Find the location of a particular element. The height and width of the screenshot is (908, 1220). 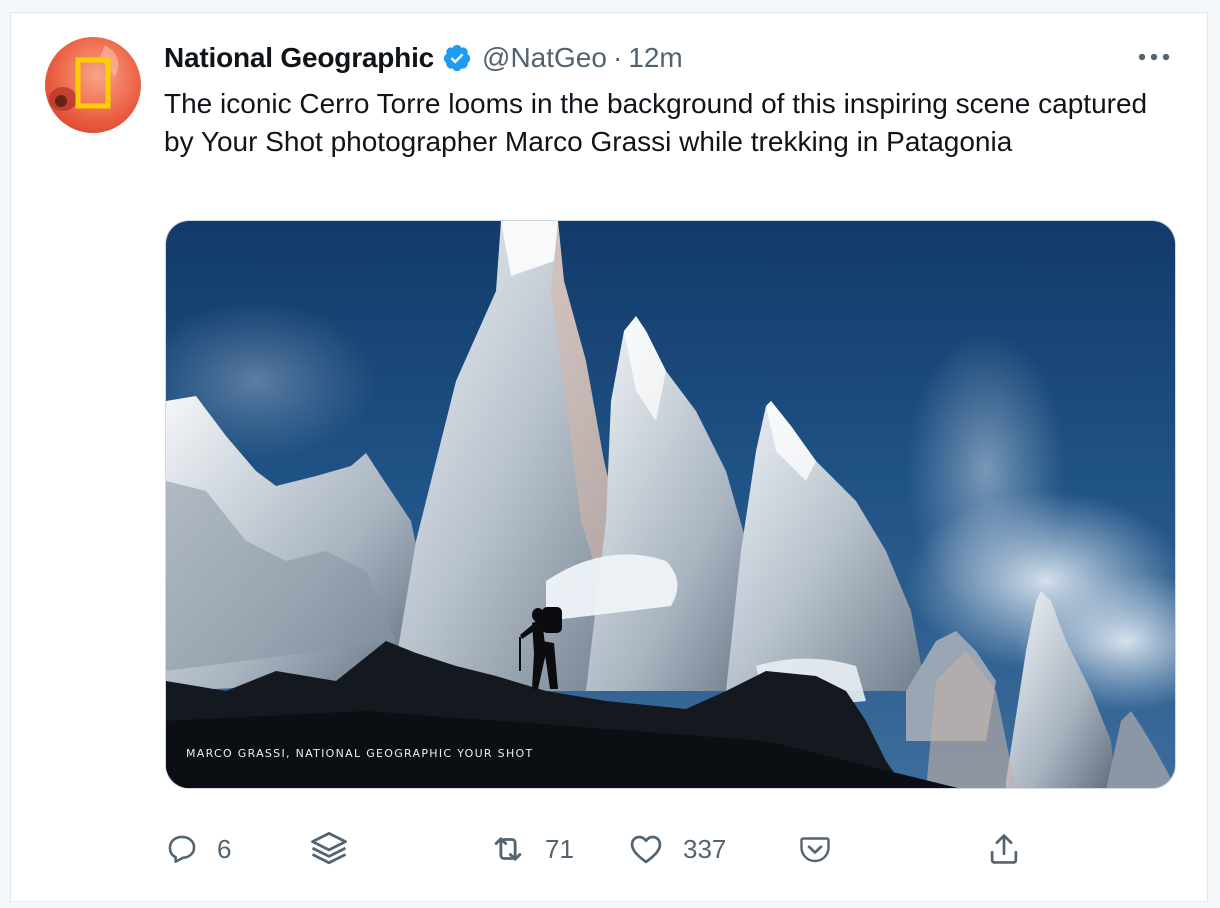

reply-count: 6 is located at coordinates (224, 848).